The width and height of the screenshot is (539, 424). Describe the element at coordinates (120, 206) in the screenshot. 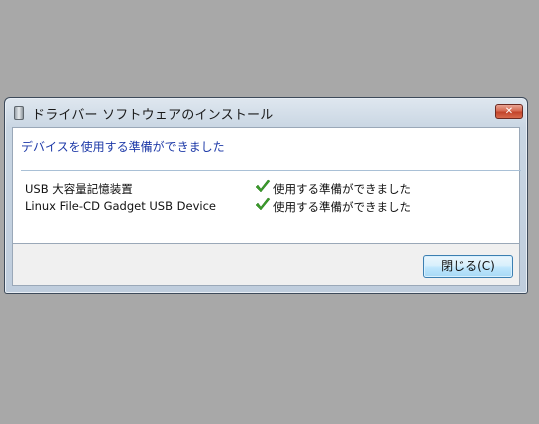

I see `device-name: Linux File-CD Gadget USB Device` at that location.